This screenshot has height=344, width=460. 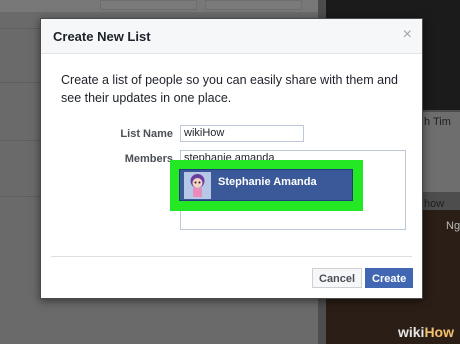 I want to click on sidebar-text: h Tim, so click(x=437, y=122).